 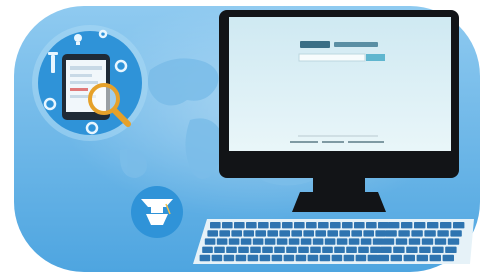 I want to click on search-logo, so click(x=315, y=44).